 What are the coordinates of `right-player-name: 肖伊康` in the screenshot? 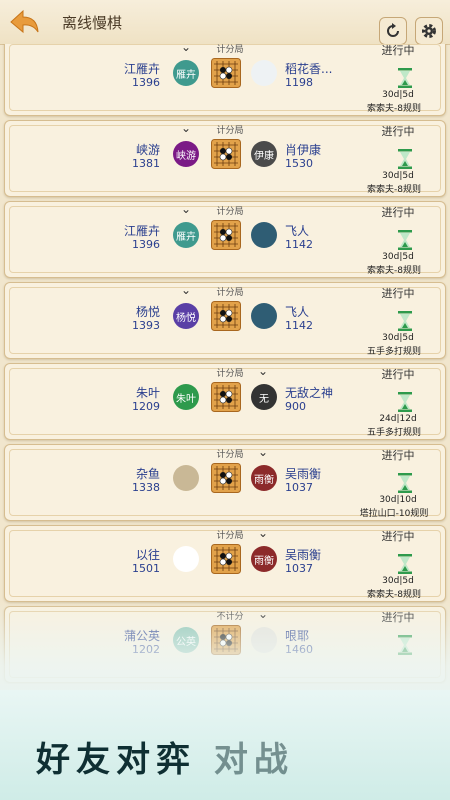 It's located at (303, 149).